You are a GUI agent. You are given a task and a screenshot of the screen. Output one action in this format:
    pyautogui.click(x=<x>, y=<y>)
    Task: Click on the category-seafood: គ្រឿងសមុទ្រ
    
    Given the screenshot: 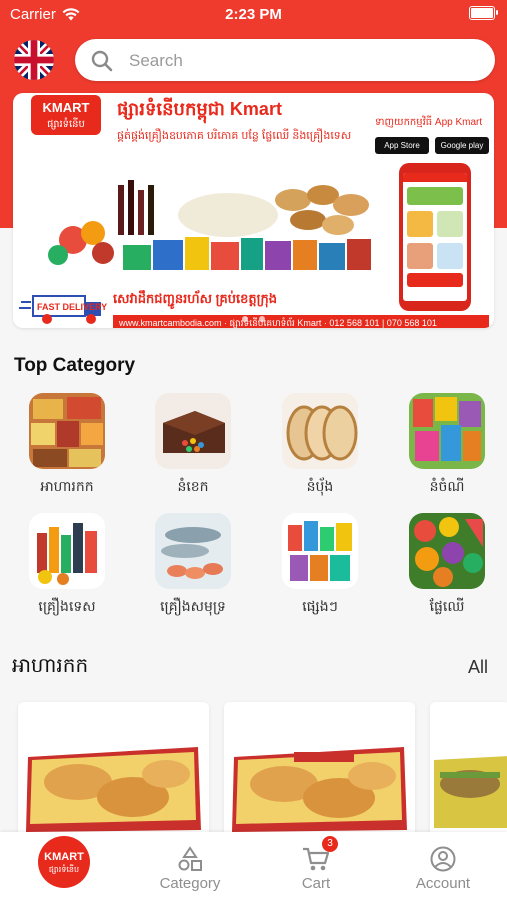 What is the action you would take?
    pyautogui.click(x=193, y=568)
    